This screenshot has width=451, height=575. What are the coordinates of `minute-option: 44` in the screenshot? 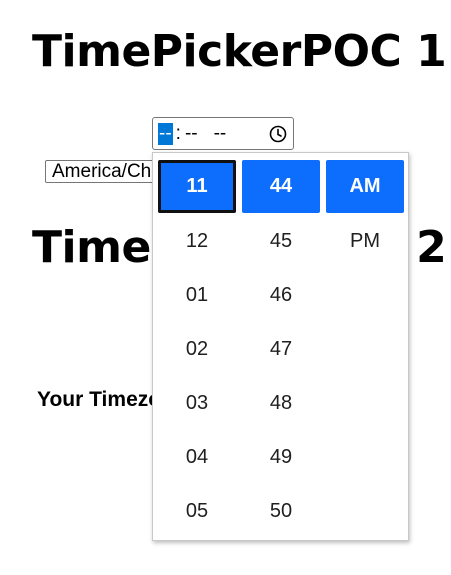 It's located at (281, 186).